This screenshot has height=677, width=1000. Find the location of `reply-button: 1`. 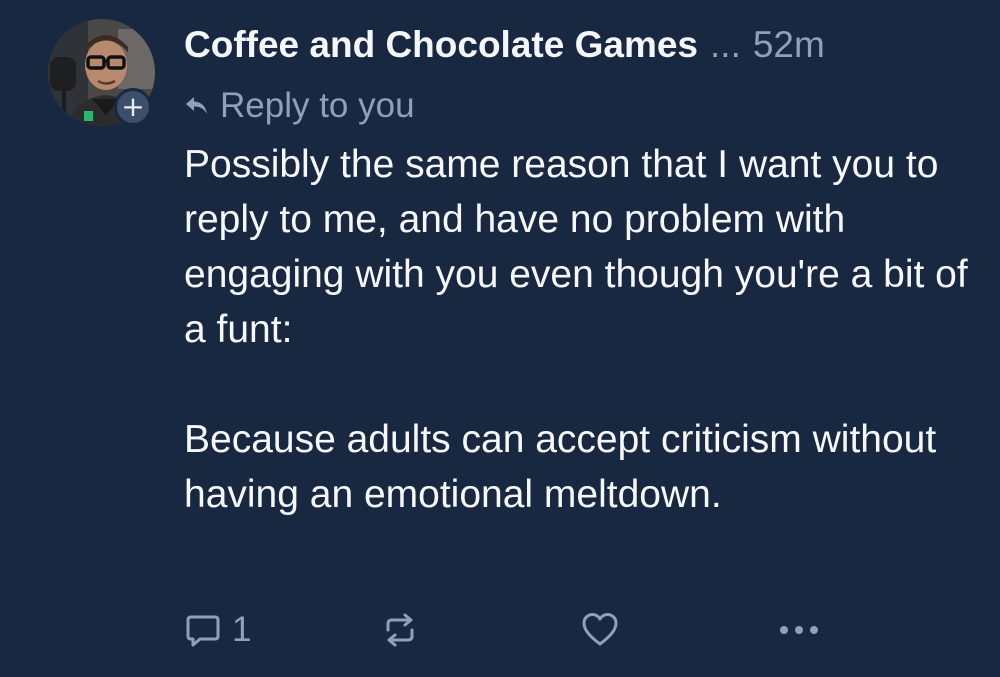

reply-button: 1 is located at coordinates (217, 630).